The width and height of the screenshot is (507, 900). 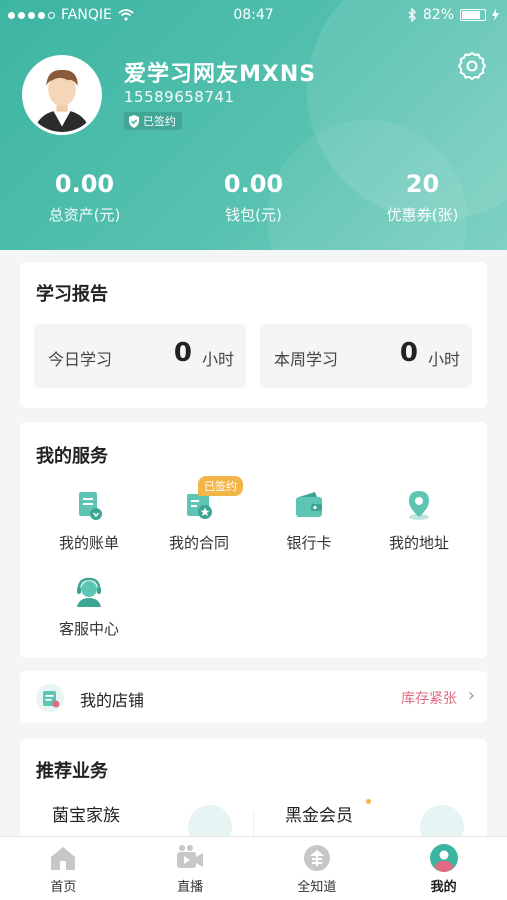 I want to click on stat-value: 20, so click(x=422, y=184).